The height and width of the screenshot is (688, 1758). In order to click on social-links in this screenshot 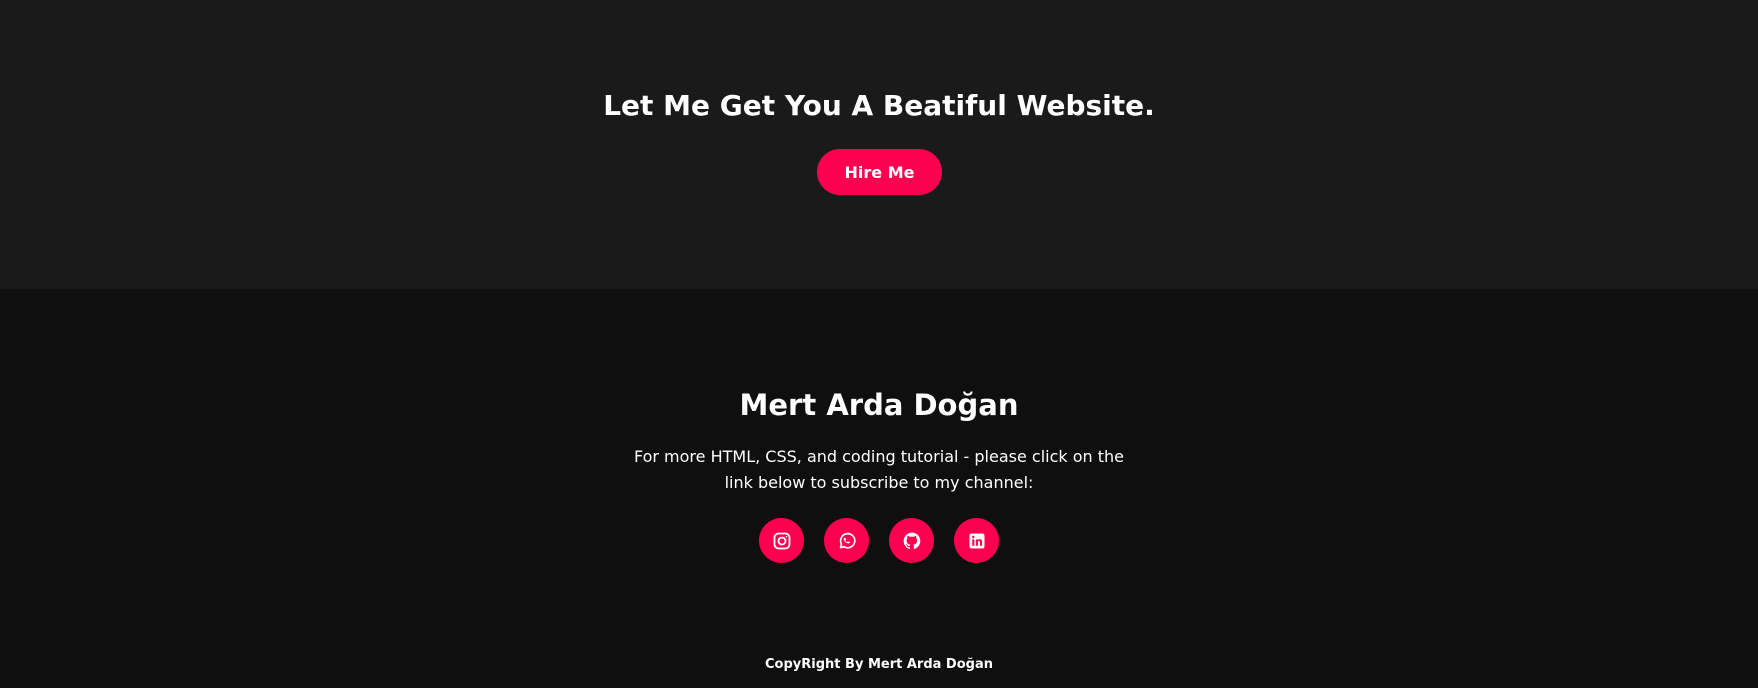, I will do `click(879, 540)`.